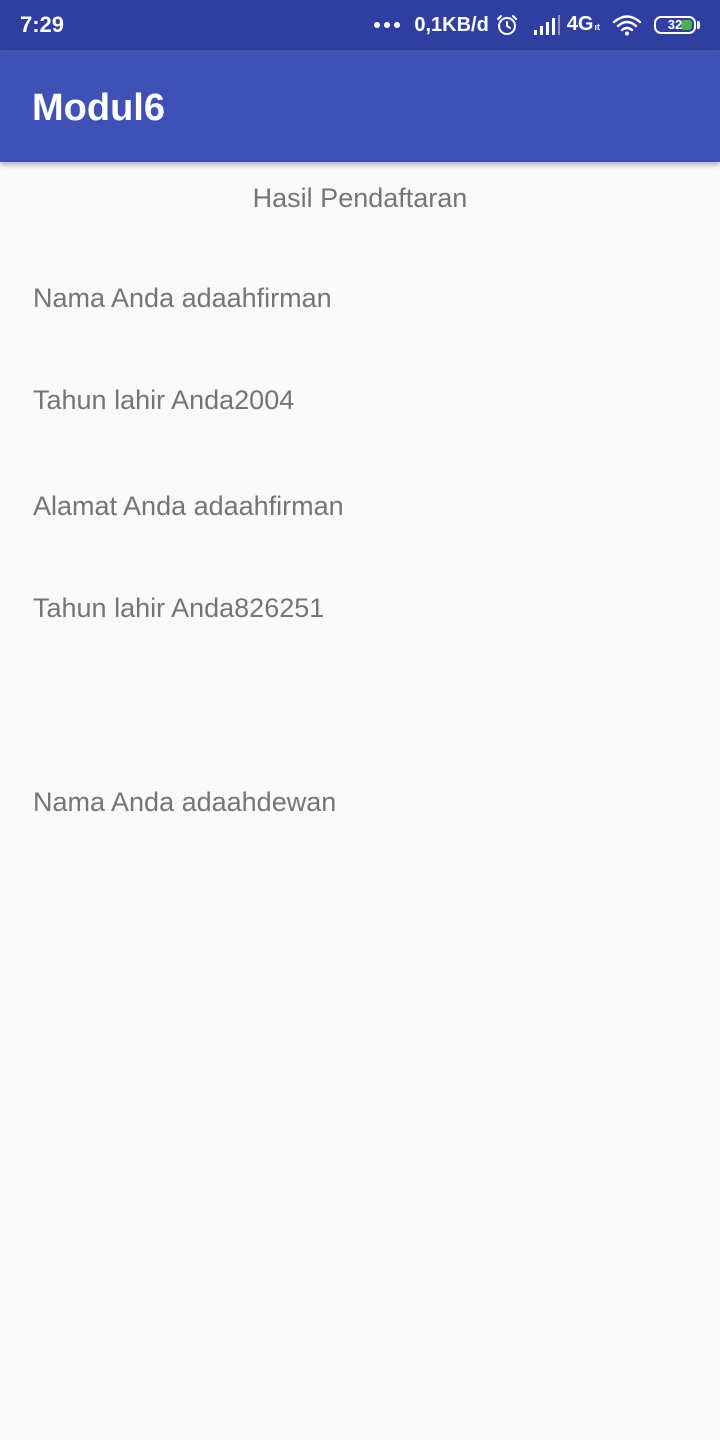 This screenshot has width=720, height=1440. What do you see at coordinates (182, 298) in the screenshot?
I see `result-line-name: Nama Anda adaahfirman` at bounding box center [182, 298].